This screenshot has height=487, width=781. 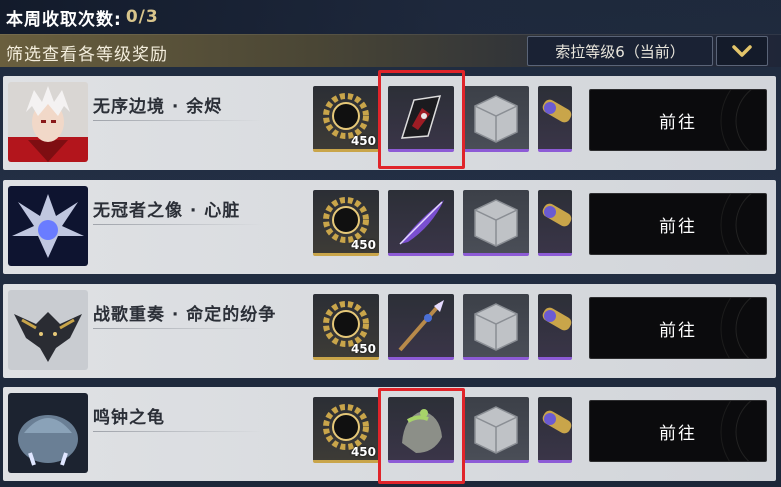 I want to click on white-haired-character-icon, so click(x=48, y=122).